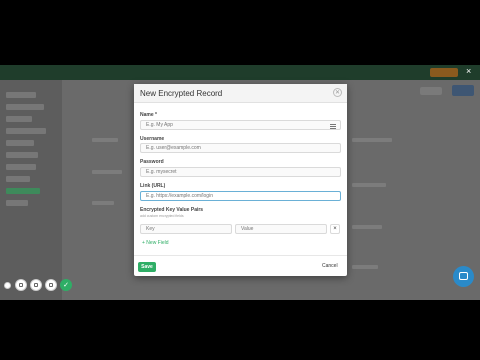 The width and height of the screenshot is (480, 360). What do you see at coordinates (337, 92) in the screenshot?
I see `close-icon: ✕` at bounding box center [337, 92].